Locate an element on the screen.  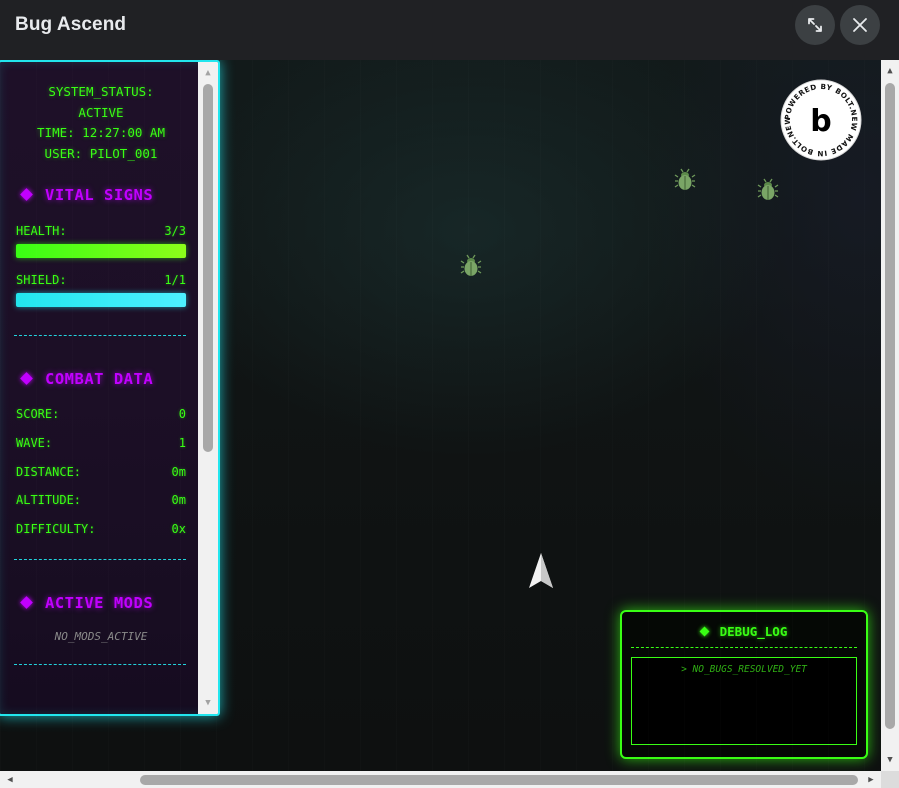
active-mods-title: ACTIVE MODS is located at coordinates (99, 602).